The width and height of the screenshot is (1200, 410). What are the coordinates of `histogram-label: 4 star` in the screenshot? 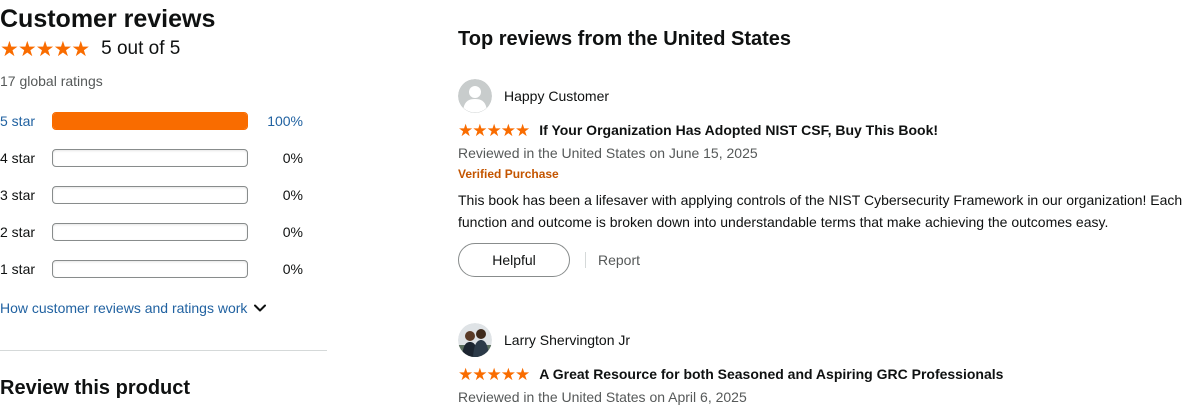 It's located at (18, 158).